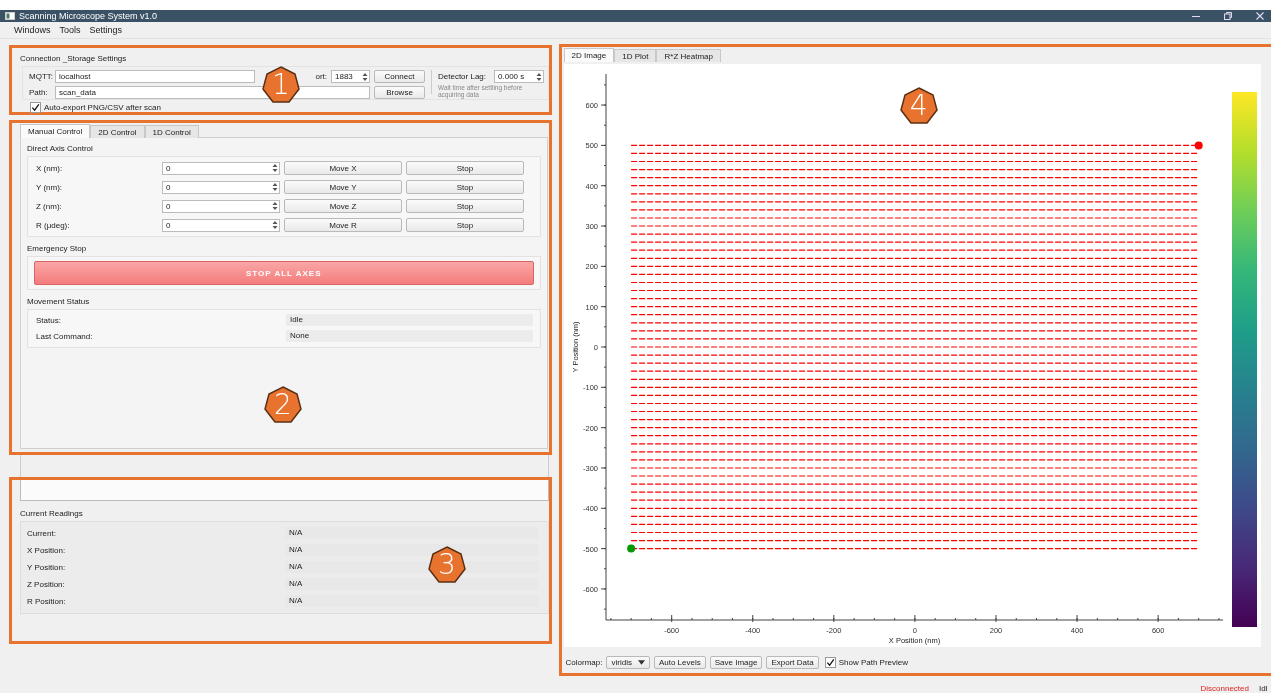 Image resolution: width=1271 pixels, height=693 pixels. Describe the element at coordinates (60, 148) in the screenshot. I see `group-title: Direct Axis Control` at that location.